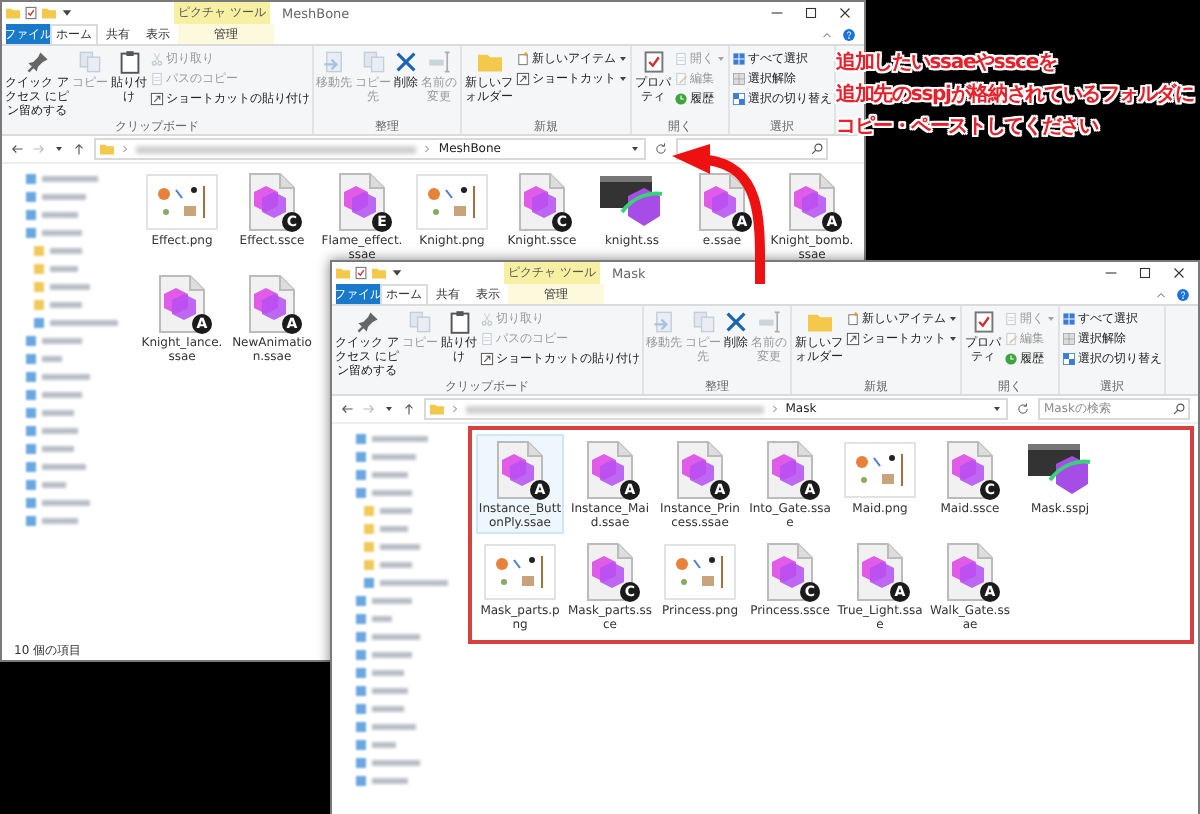  I want to click on curved-arrow, so click(719, 214).